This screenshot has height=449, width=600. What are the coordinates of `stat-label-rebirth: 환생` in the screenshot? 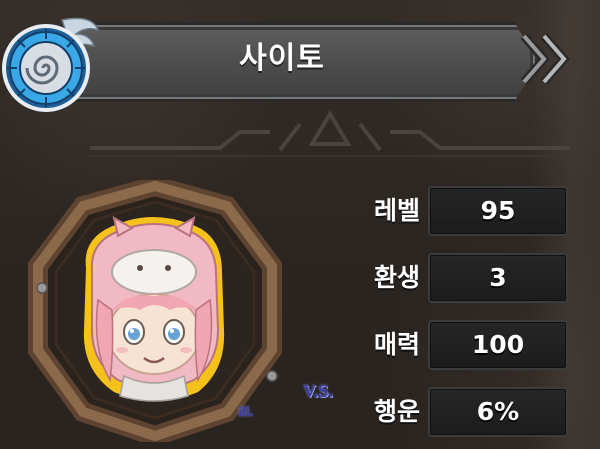 It's located at (396, 277).